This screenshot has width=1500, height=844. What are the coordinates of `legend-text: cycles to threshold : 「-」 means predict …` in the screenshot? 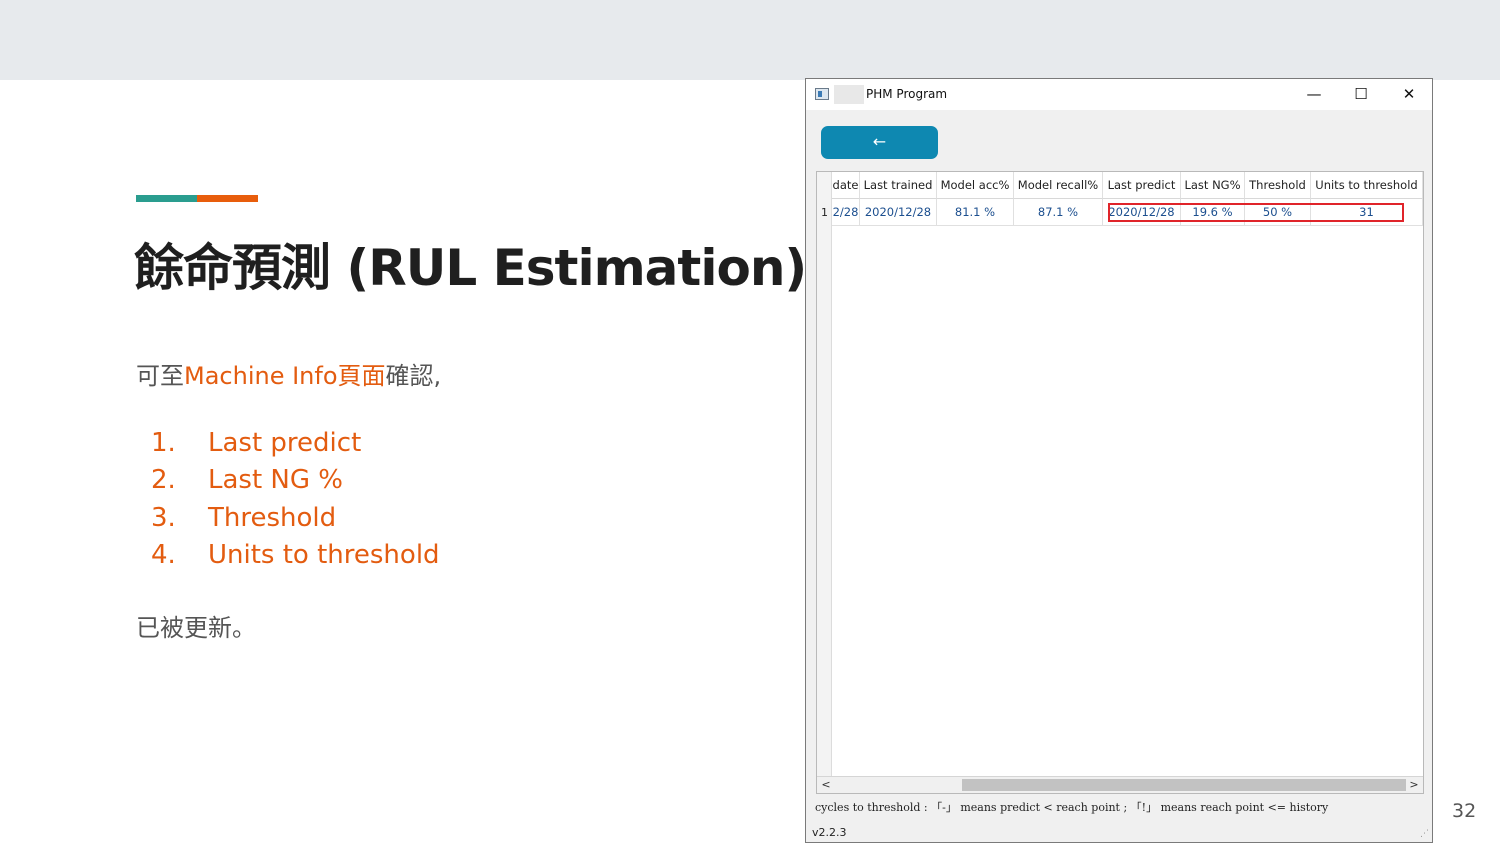 It's located at (1072, 807).